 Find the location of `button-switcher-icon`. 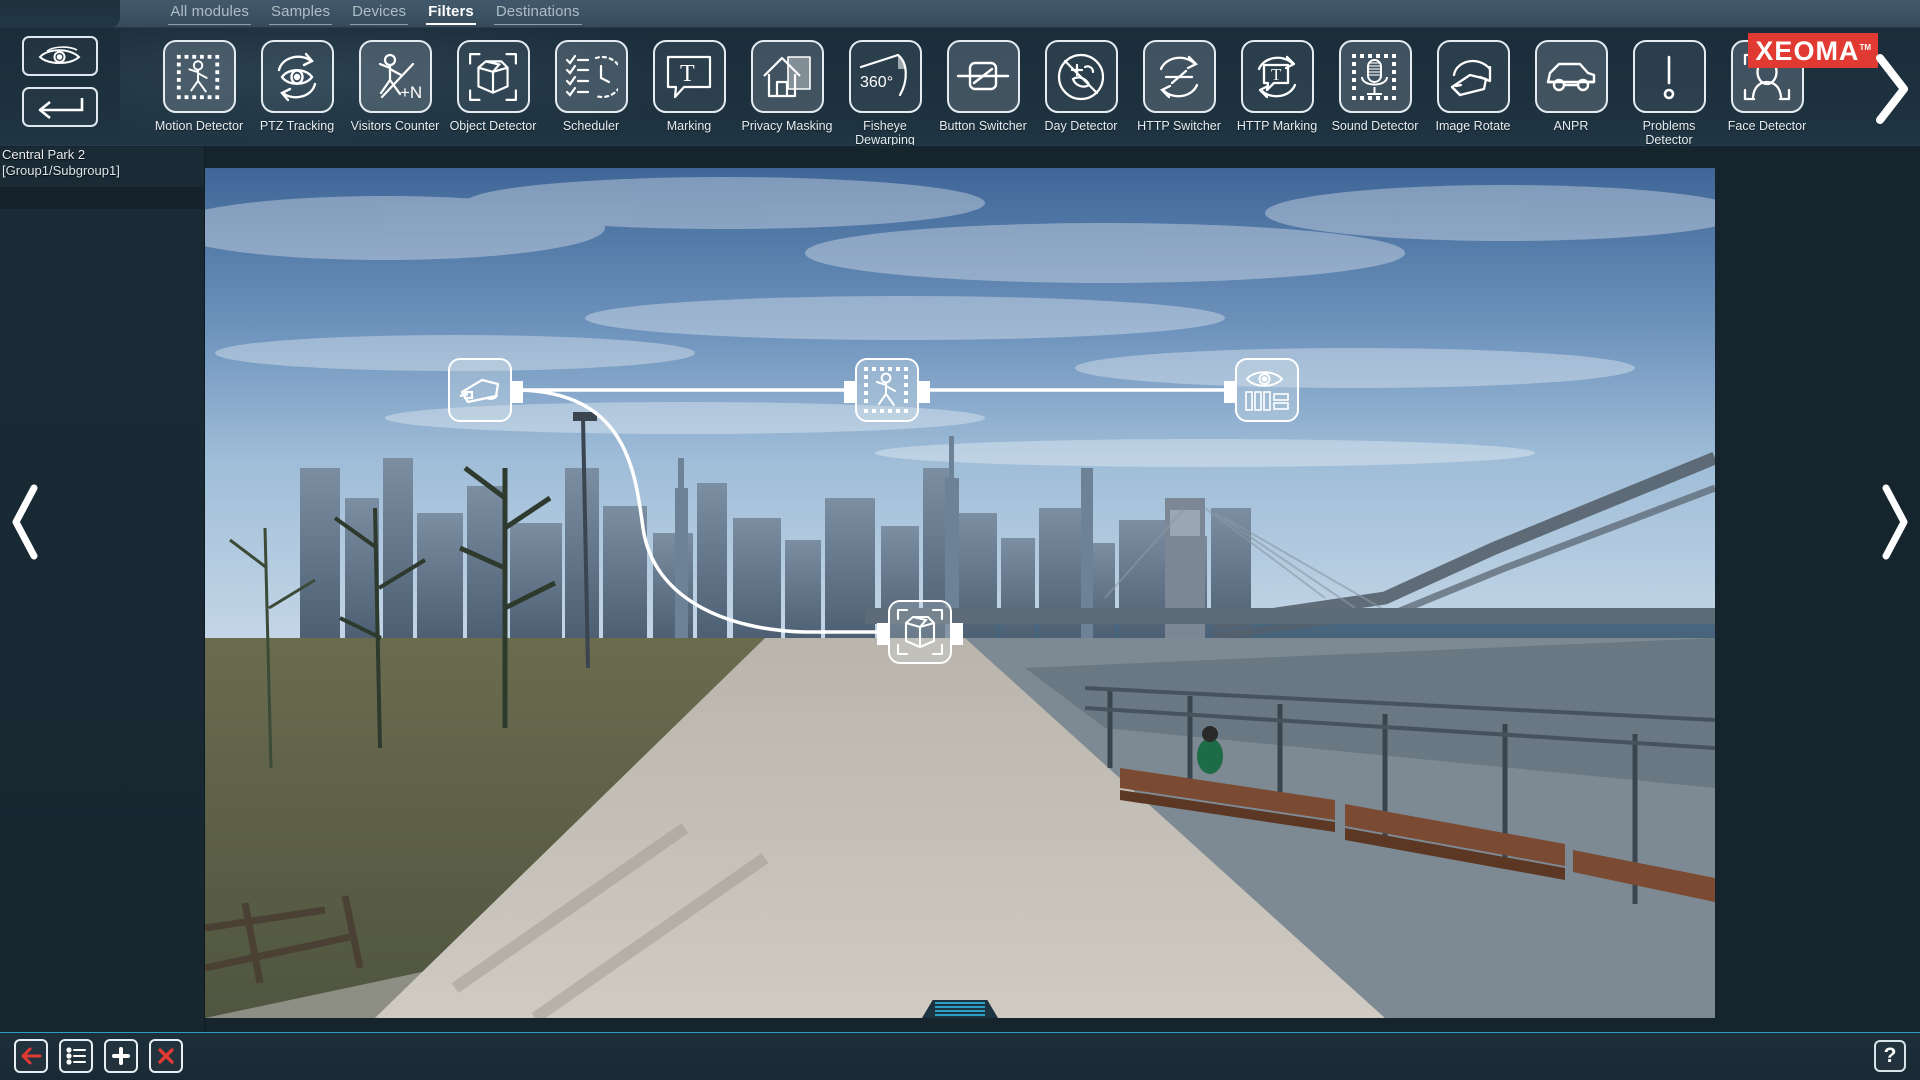

button-switcher-icon is located at coordinates (983, 76).